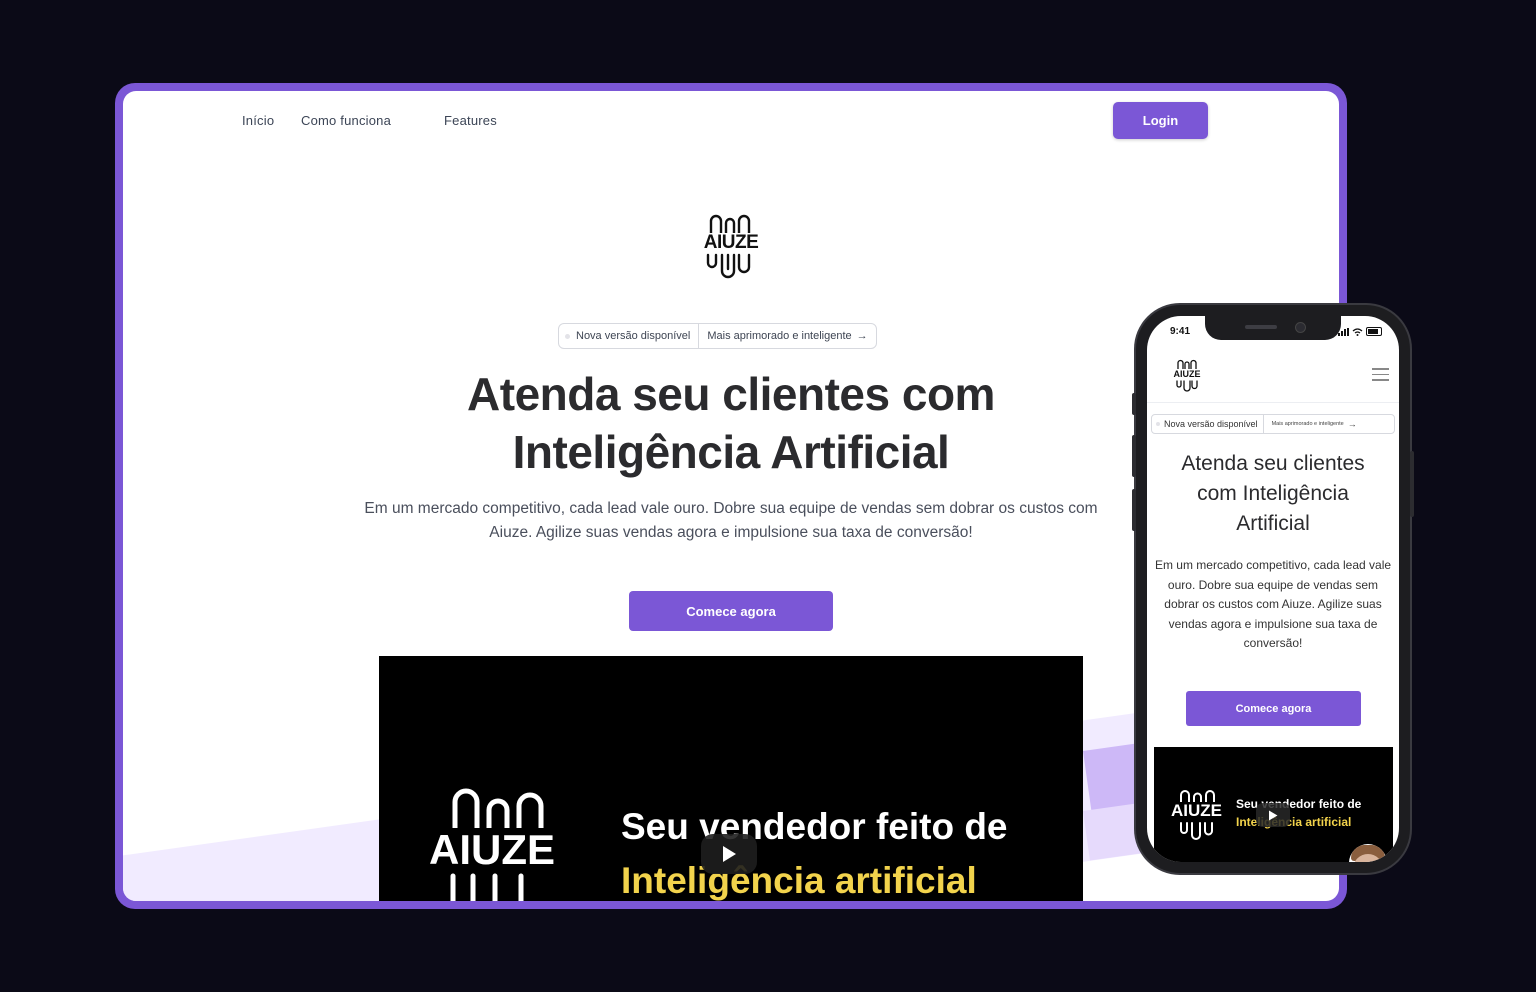 This screenshot has height=992, width=1536. Describe the element at coordinates (1368, 853) in the screenshot. I see `avatar` at that location.